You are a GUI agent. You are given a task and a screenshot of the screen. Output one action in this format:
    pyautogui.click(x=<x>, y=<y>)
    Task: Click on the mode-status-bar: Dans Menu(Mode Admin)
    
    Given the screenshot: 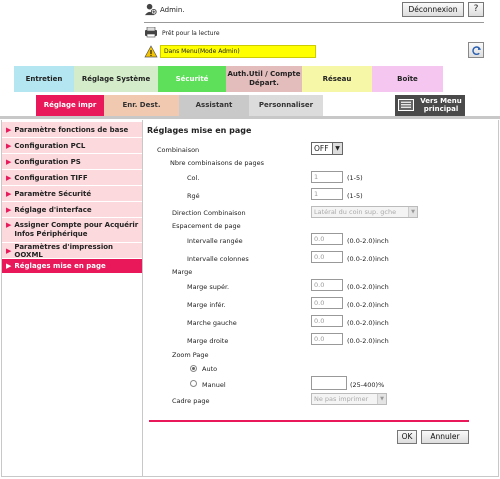 What is the action you would take?
    pyautogui.click(x=238, y=51)
    